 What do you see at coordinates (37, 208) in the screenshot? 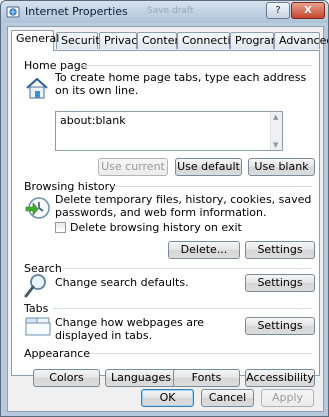
I see `history-icon` at bounding box center [37, 208].